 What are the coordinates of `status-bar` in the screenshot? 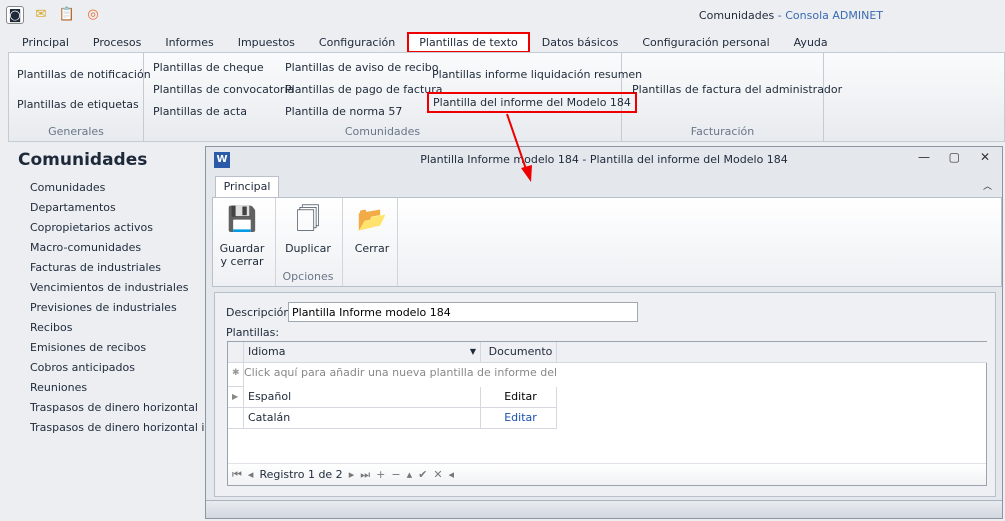 It's located at (604, 509).